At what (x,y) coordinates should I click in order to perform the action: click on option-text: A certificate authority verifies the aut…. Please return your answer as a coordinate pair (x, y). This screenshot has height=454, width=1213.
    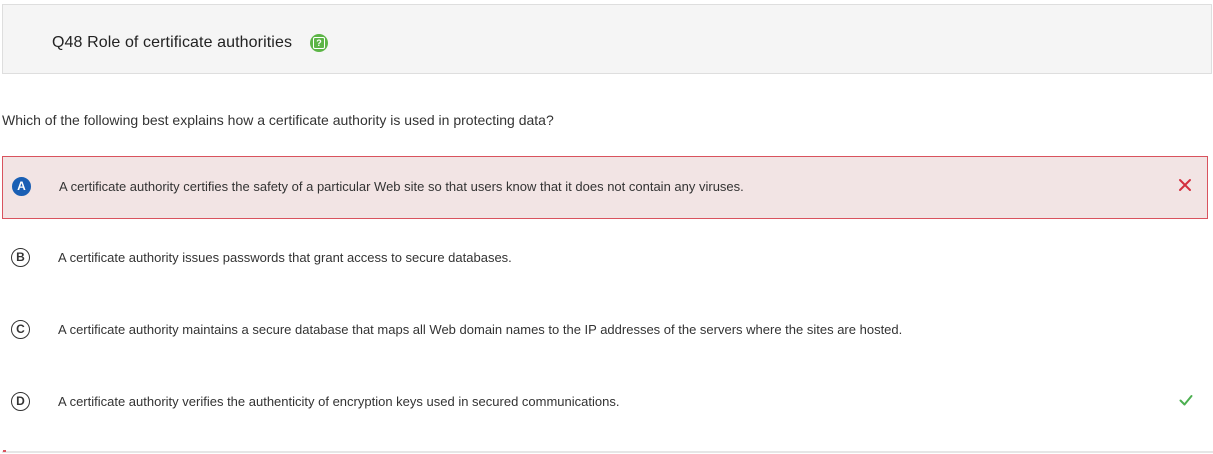
    Looking at the image, I should click on (339, 401).